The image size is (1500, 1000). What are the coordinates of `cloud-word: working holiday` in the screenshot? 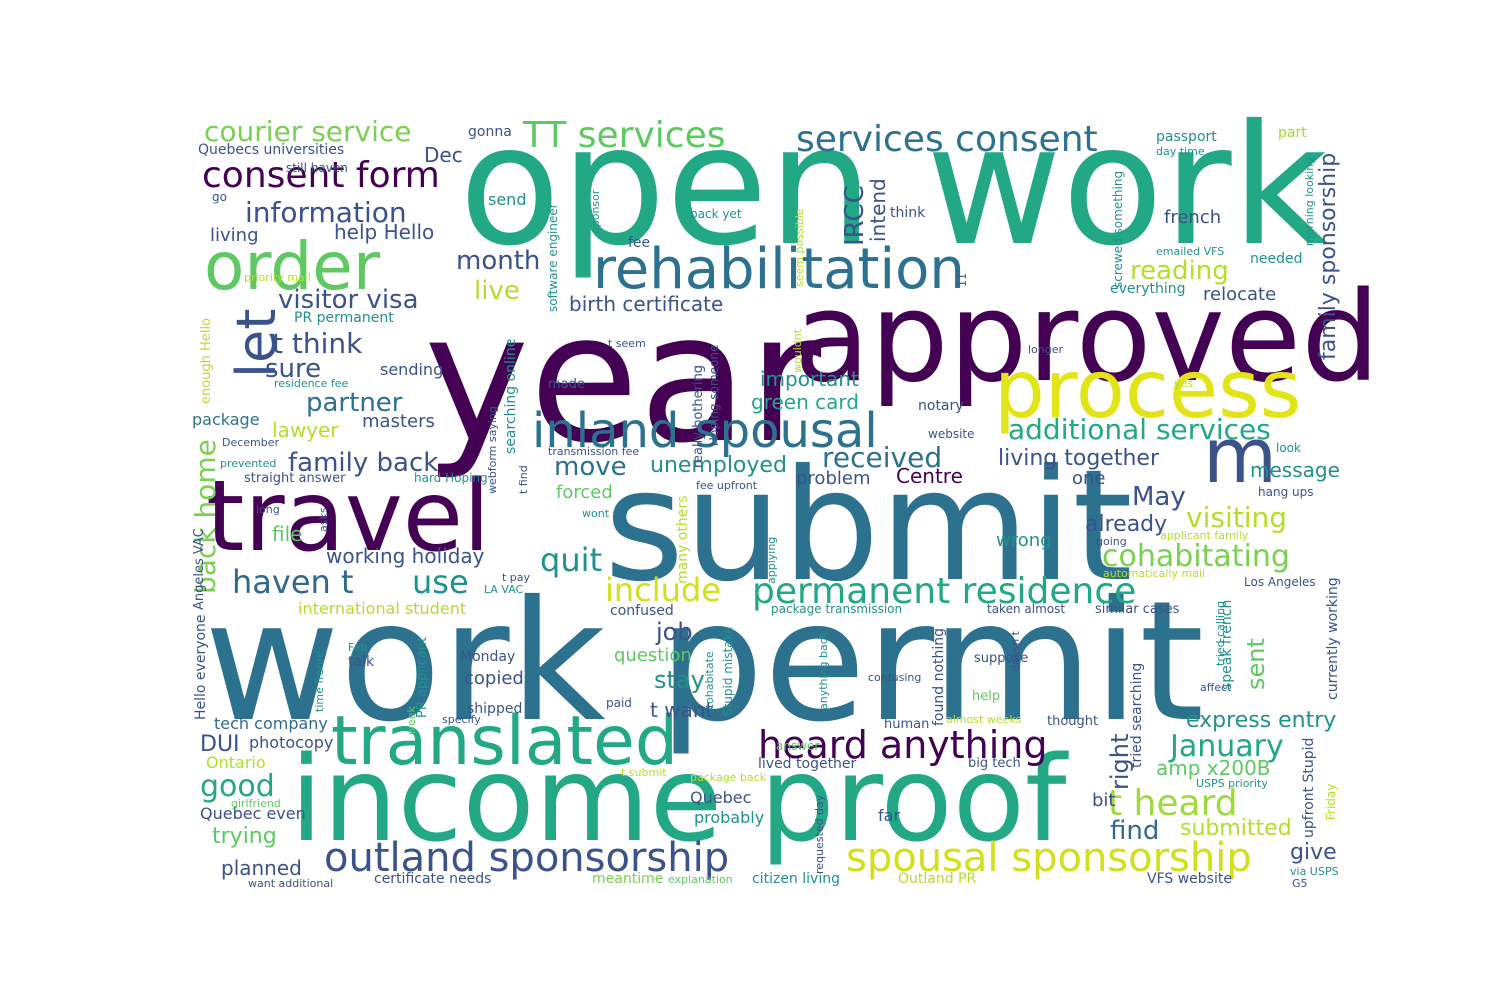 It's located at (405, 556).